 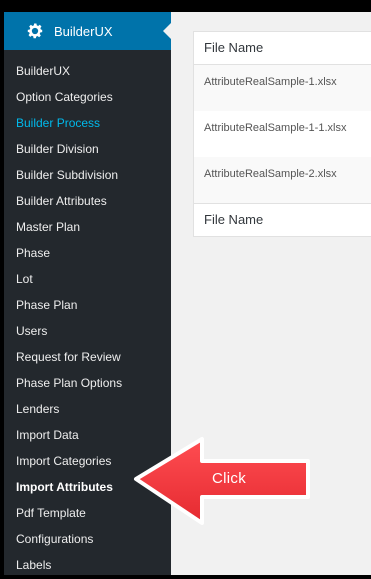 What do you see at coordinates (229, 478) in the screenshot?
I see `callout-label: Click` at bounding box center [229, 478].